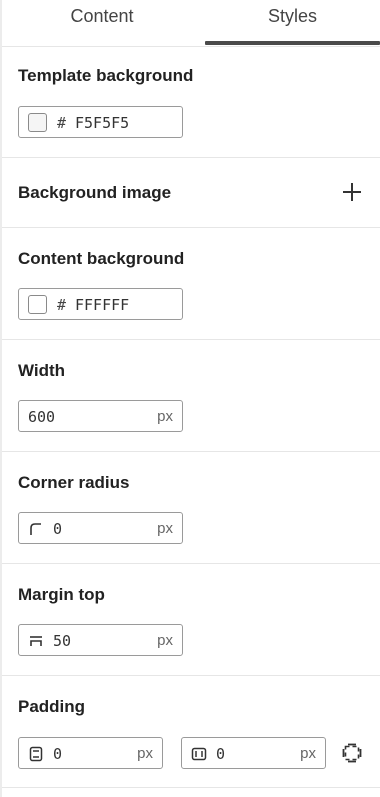 The image size is (380, 797). What do you see at coordinates (100, 528) in the screenshot?
I see `corner-radius-input: 0 px` at bounding box center [100, 528].